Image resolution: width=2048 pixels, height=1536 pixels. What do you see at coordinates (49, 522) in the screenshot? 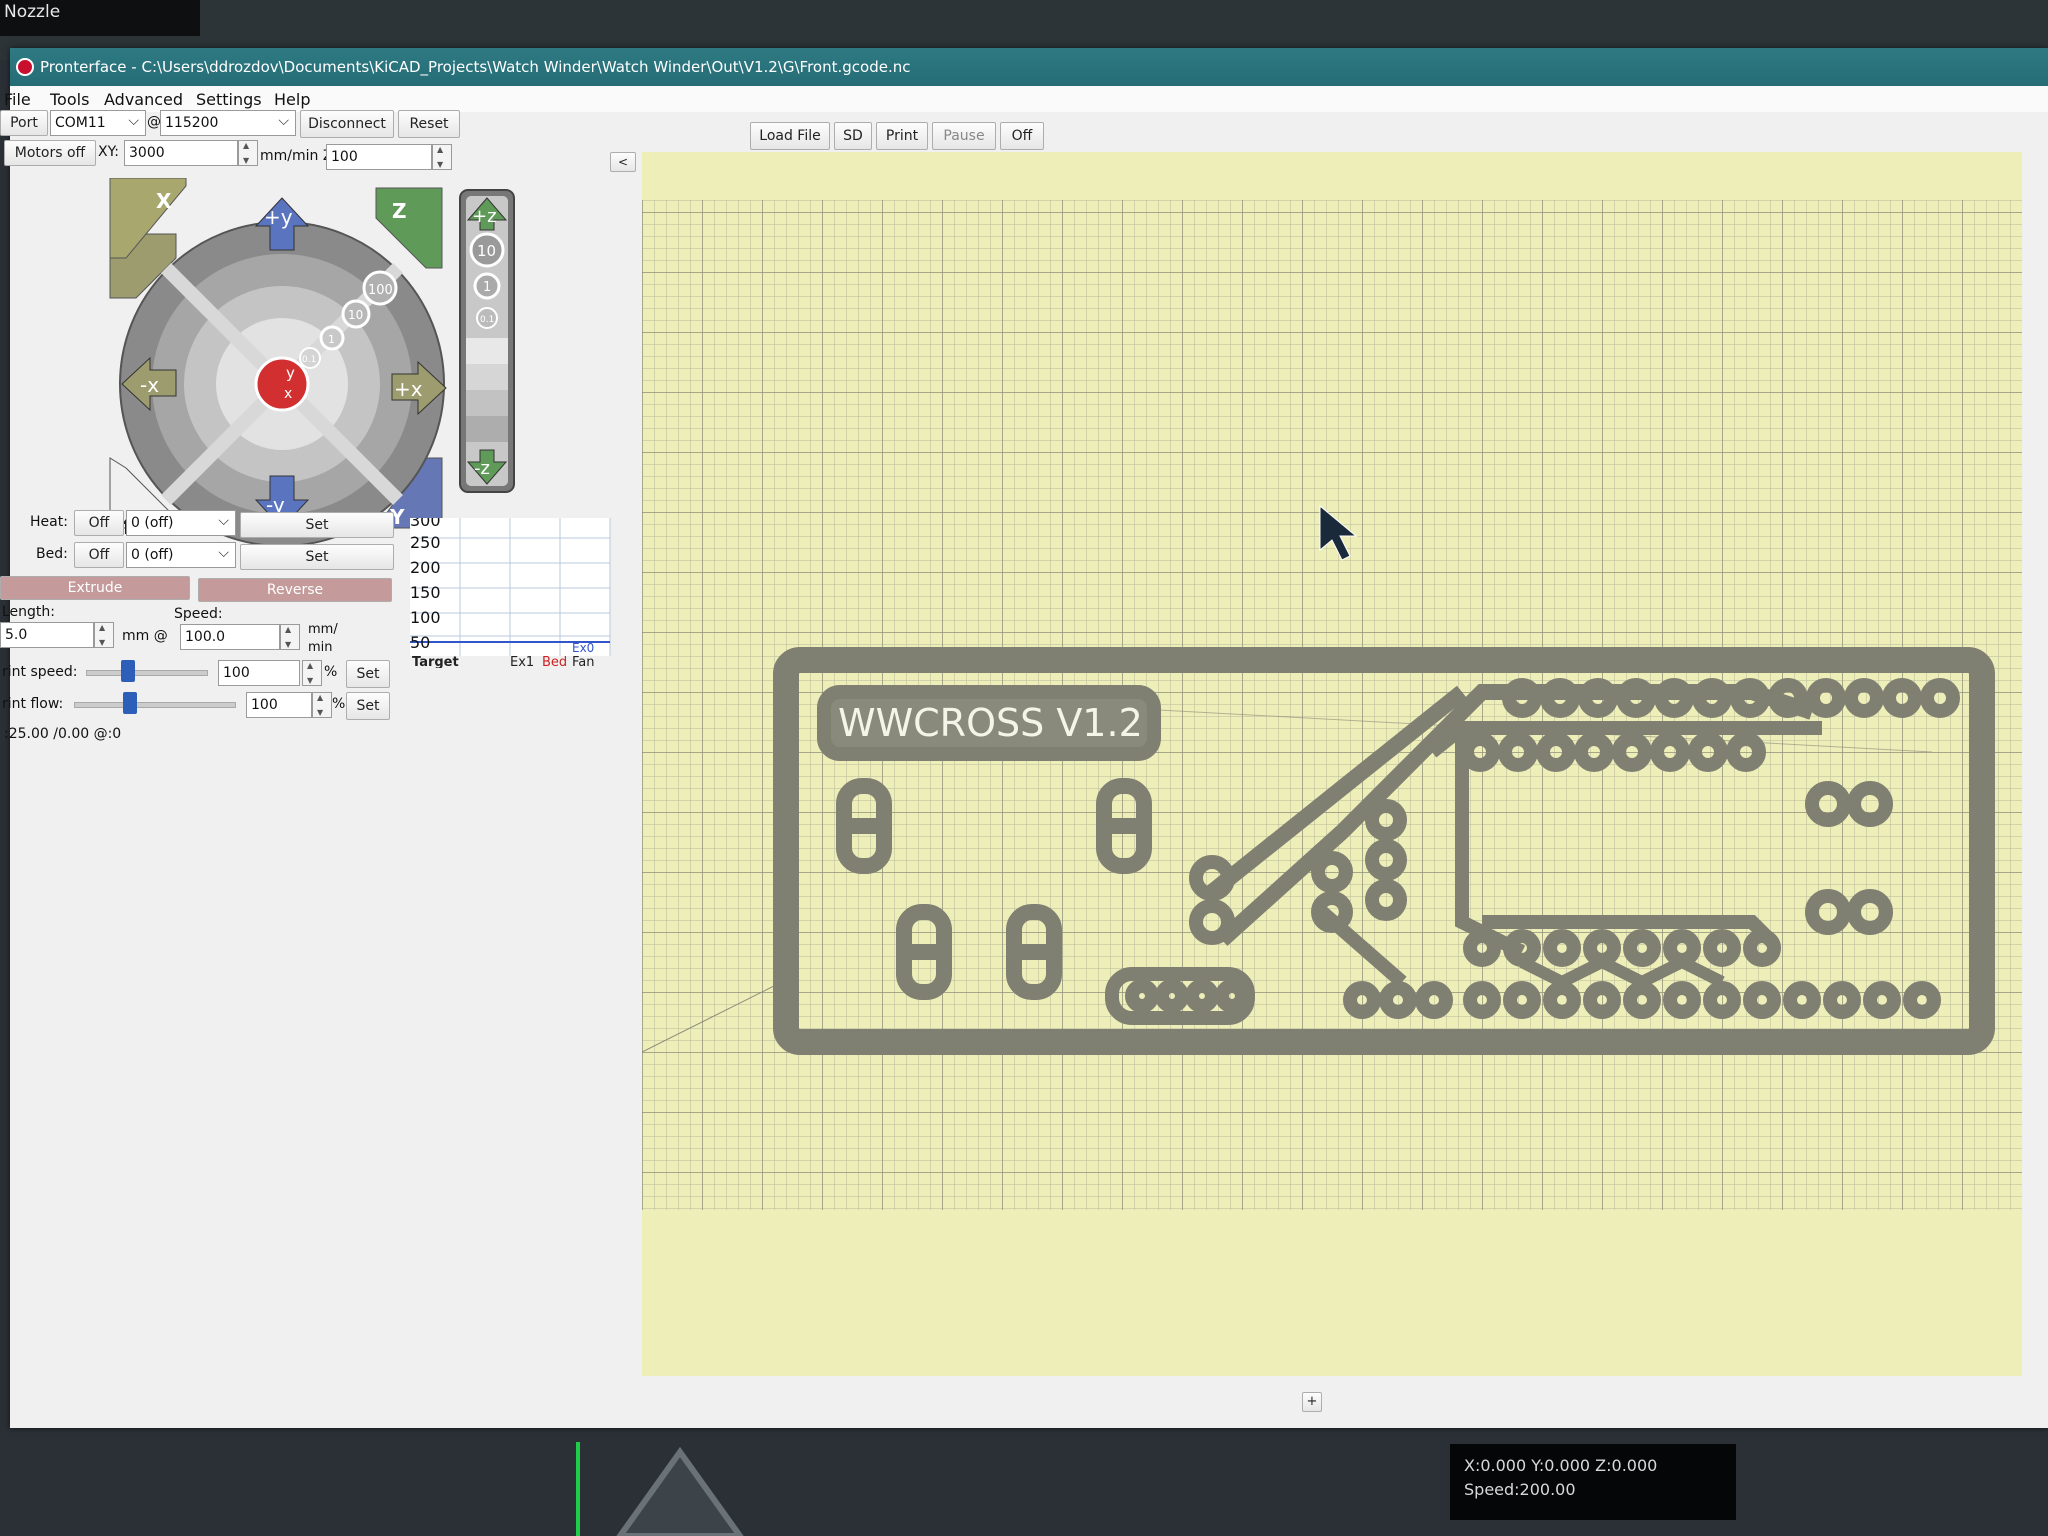
I see `heat-label: Heat:` at bounding box center [49, 522].